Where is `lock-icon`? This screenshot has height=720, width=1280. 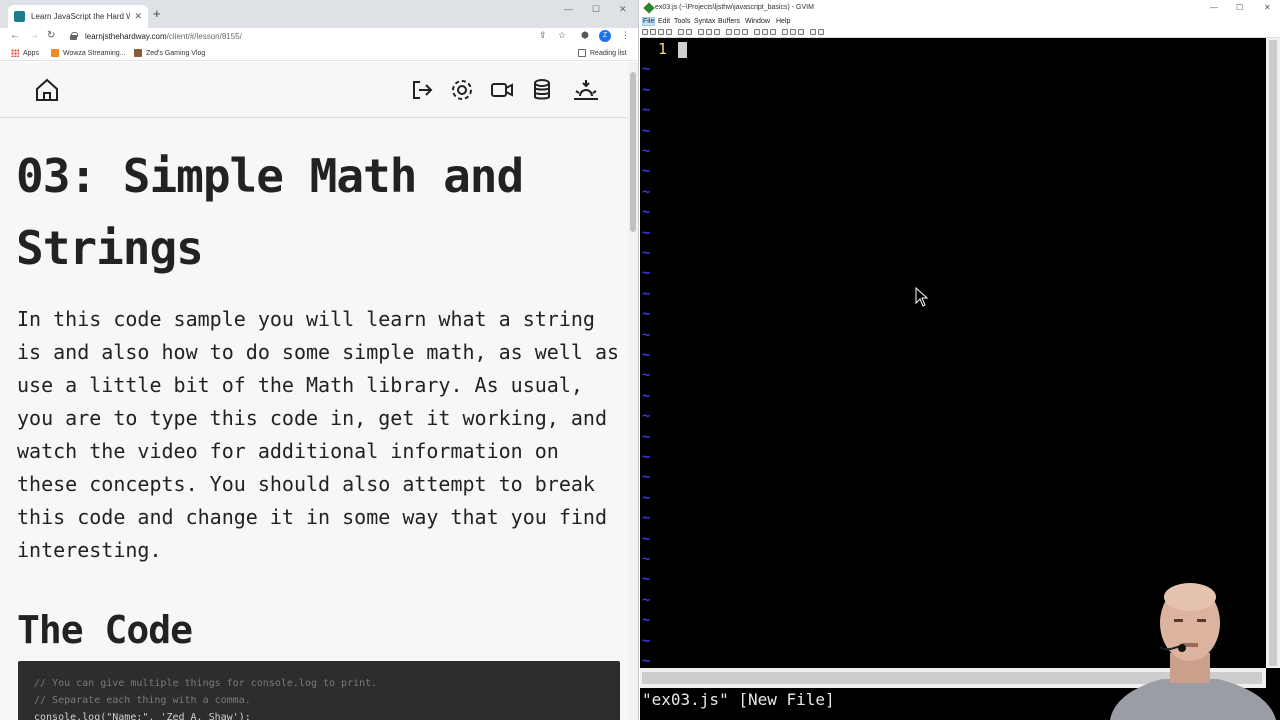
lock-icon is located at coordinates (74, 36).